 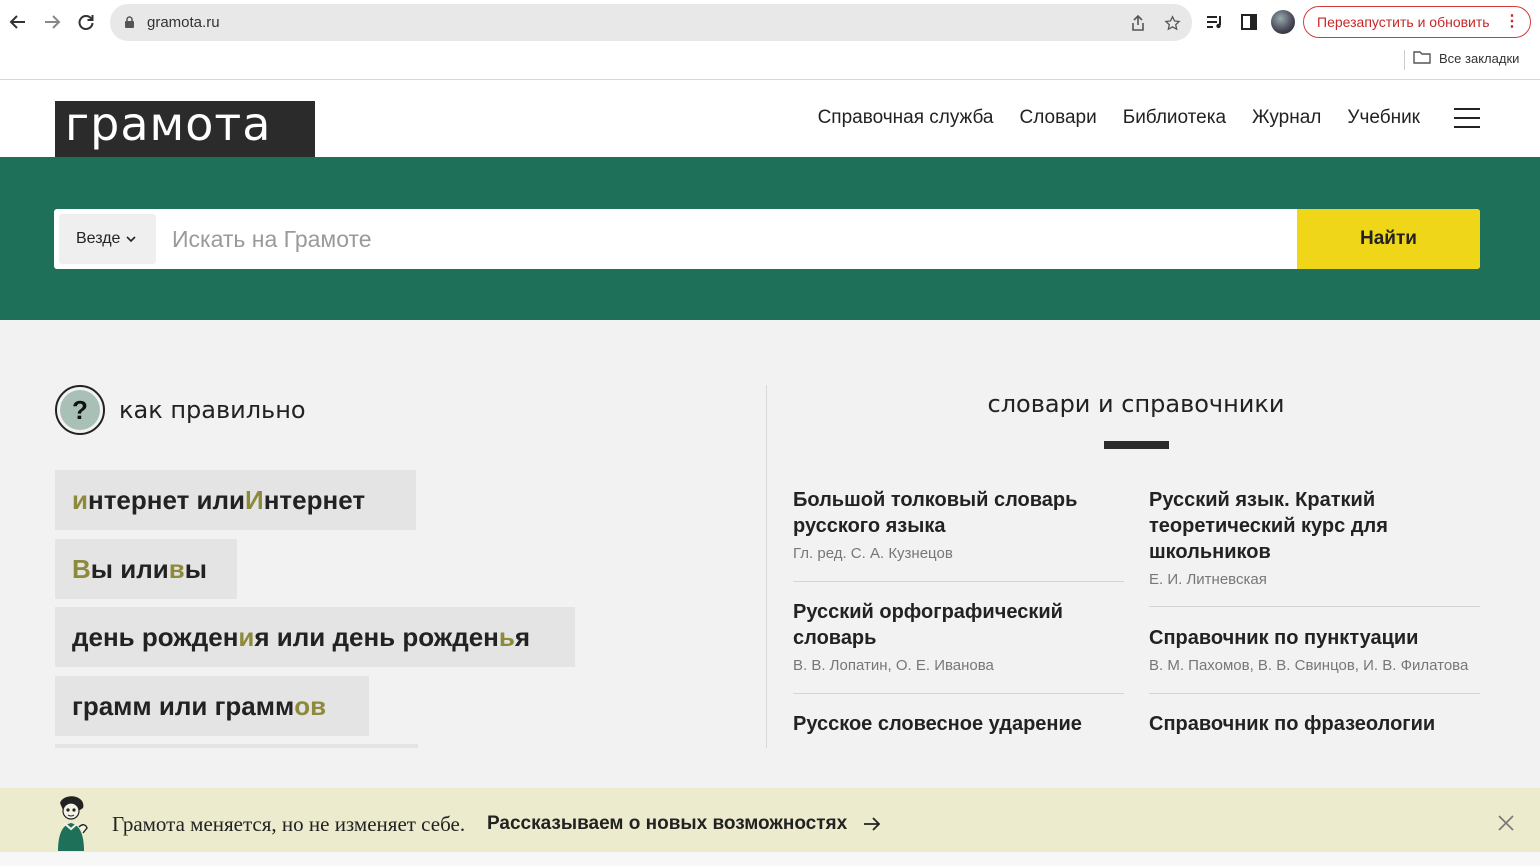 I want to click on banner-link: Рассказываем о новых возможностях, so click(x=667, y=824).